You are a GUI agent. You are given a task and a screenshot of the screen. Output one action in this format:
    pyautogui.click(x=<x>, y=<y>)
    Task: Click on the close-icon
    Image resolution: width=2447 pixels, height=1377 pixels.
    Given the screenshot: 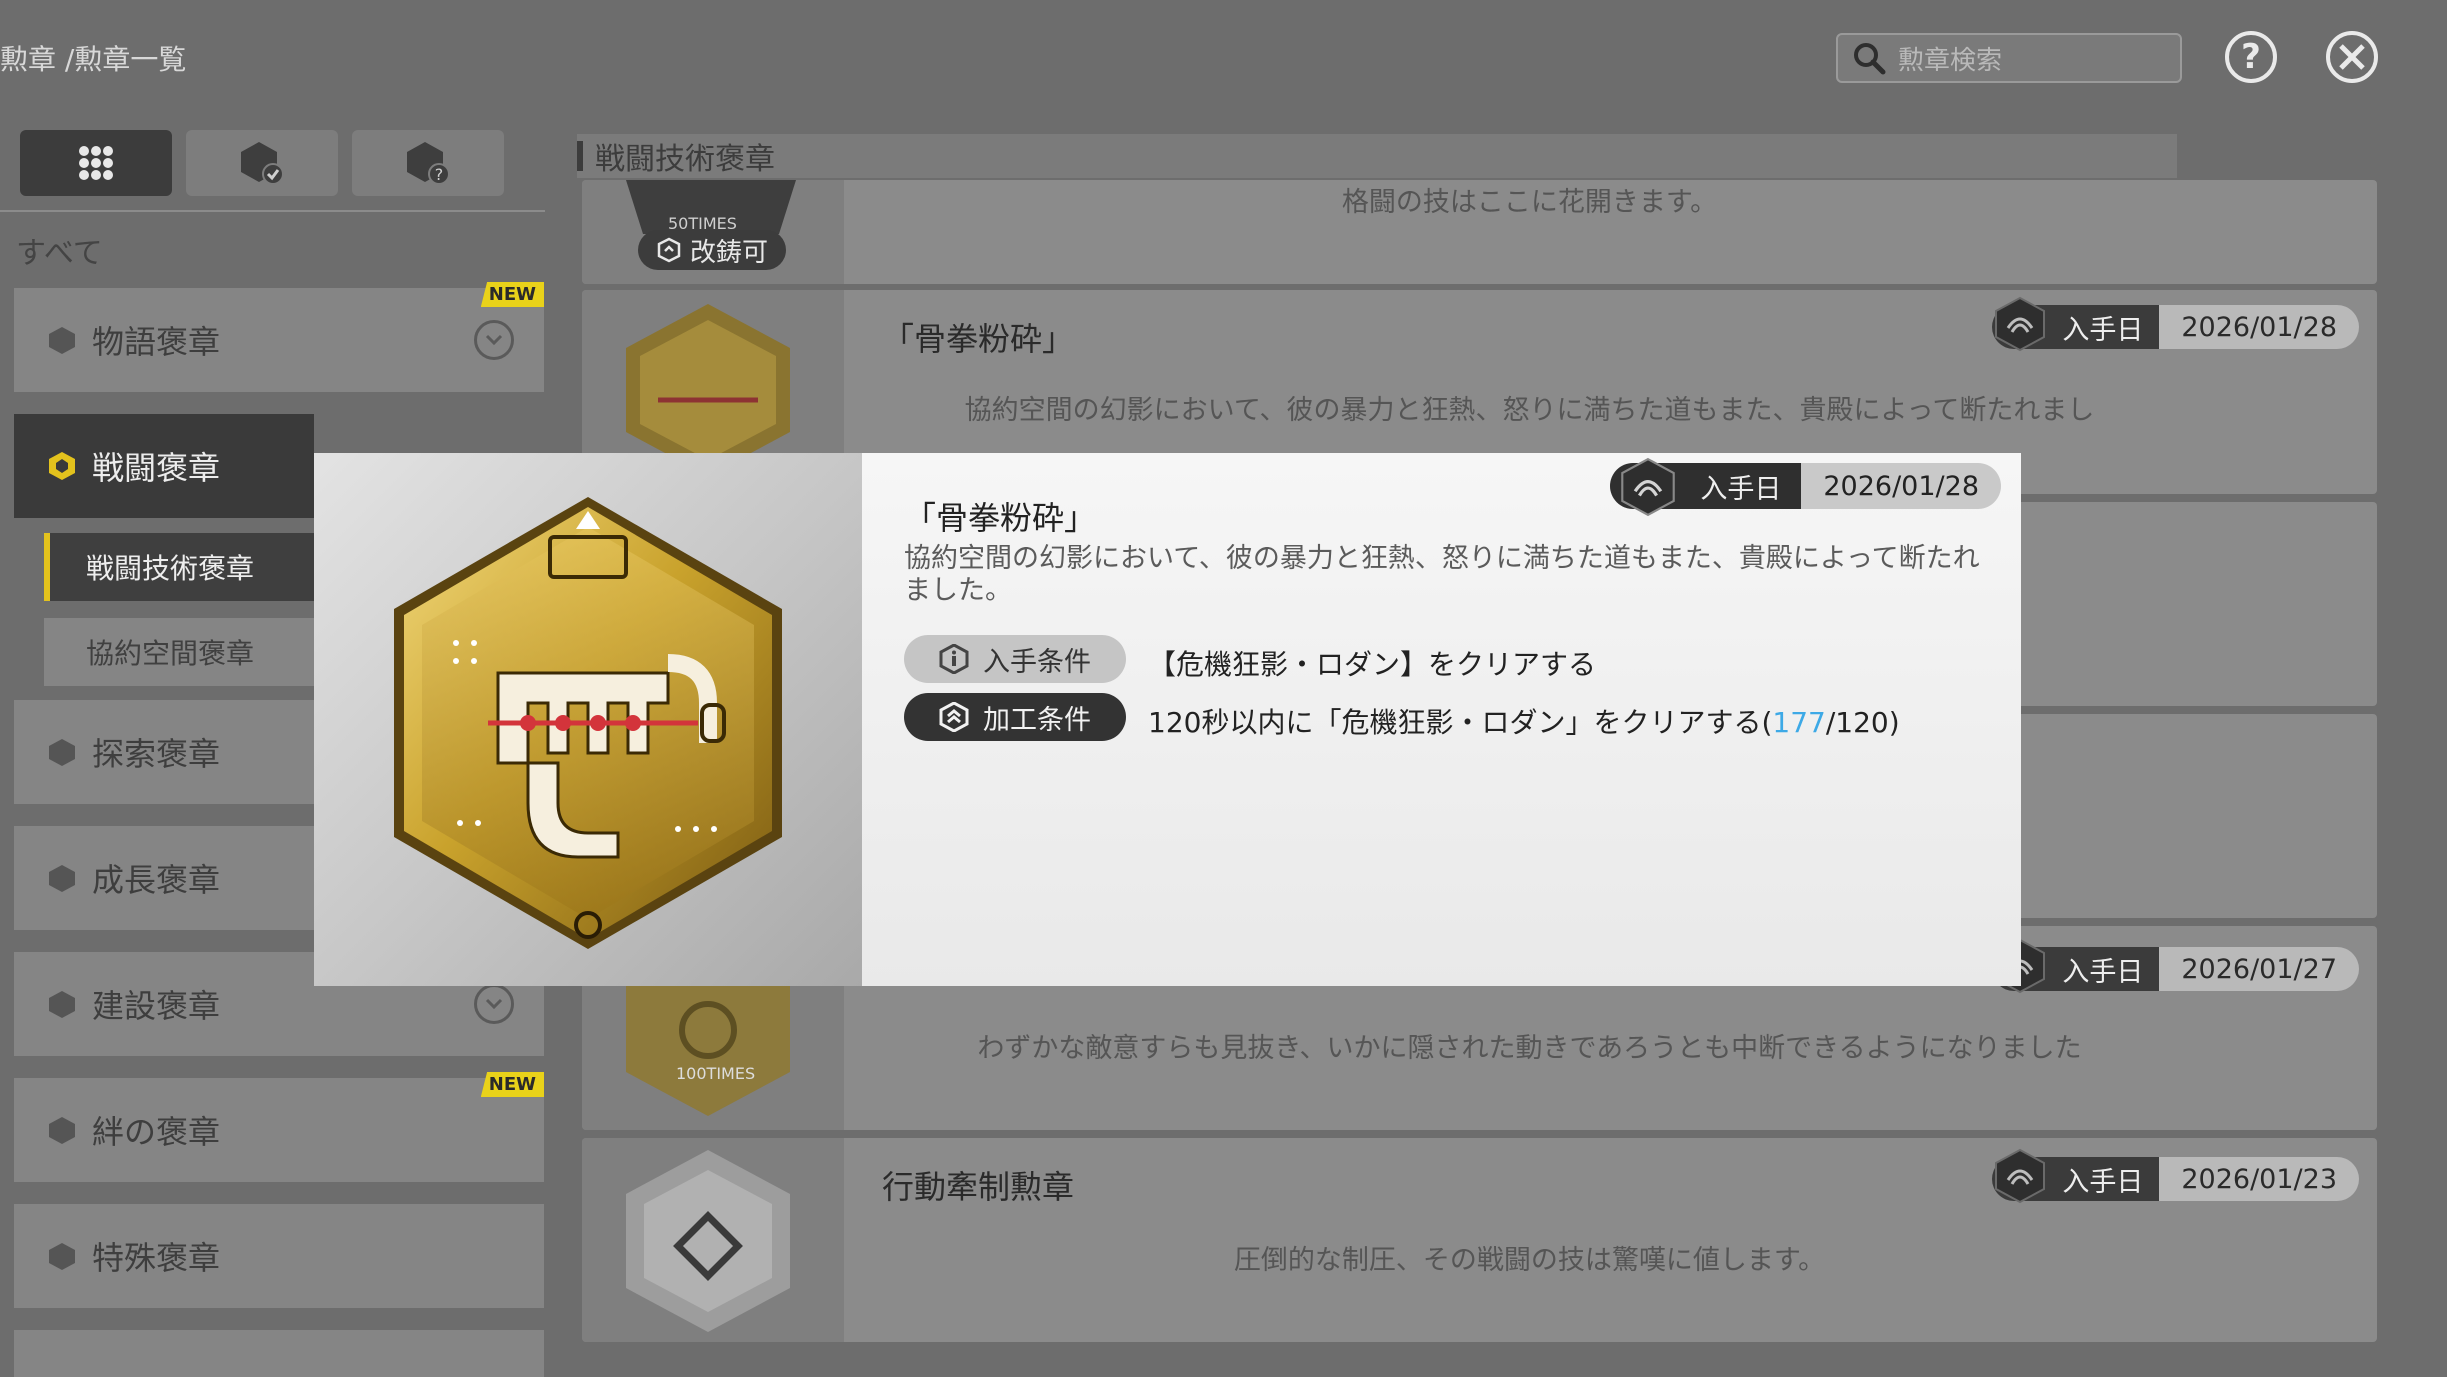 What is the action you would take?
    pyautogui.click(x=2352, y=57)
    